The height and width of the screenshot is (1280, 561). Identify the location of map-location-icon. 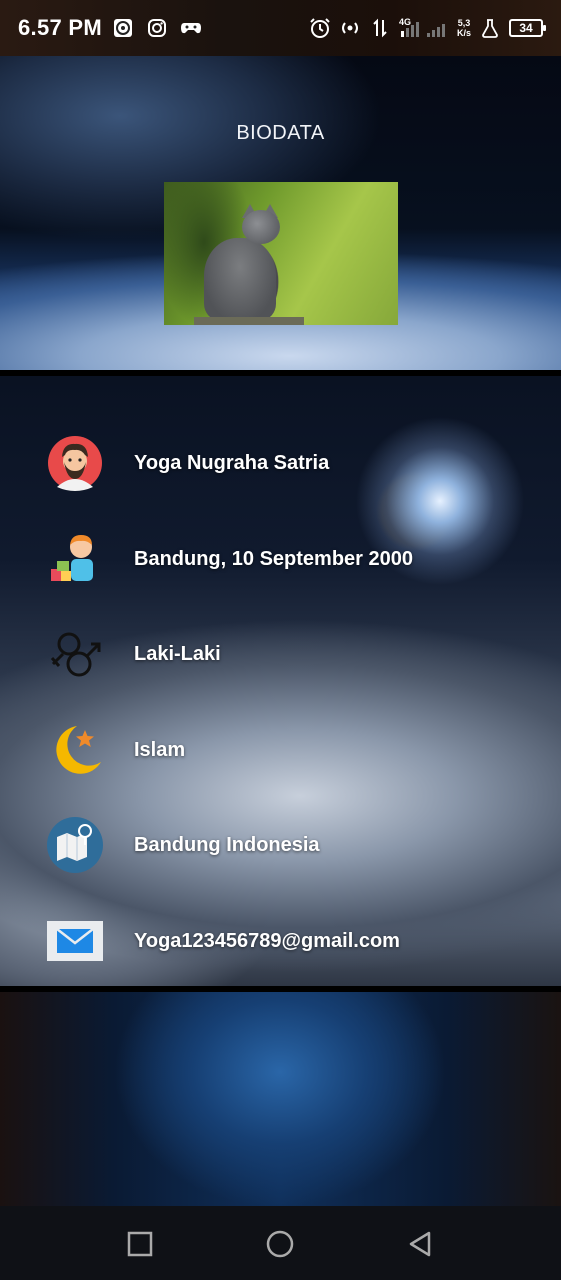
(75, 845).